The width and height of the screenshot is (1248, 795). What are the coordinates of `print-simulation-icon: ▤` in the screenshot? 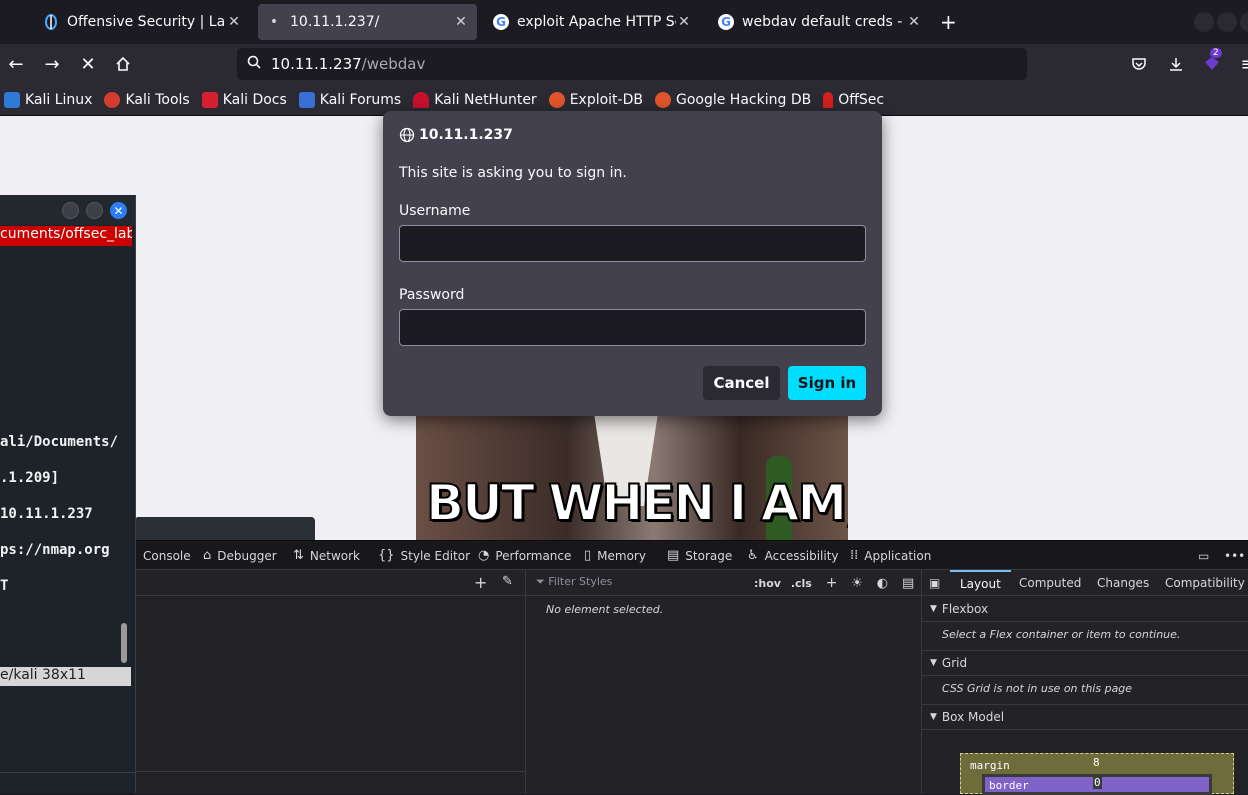 It's located at (908, 583).